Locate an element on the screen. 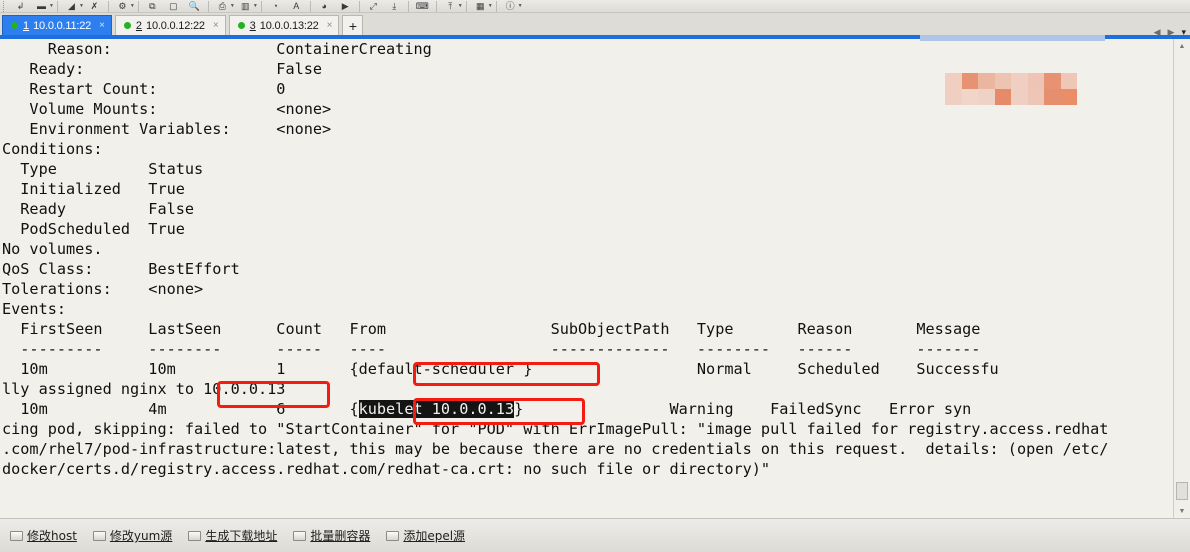  terminal-line: Ready: False is located at coordinates (162, 69).